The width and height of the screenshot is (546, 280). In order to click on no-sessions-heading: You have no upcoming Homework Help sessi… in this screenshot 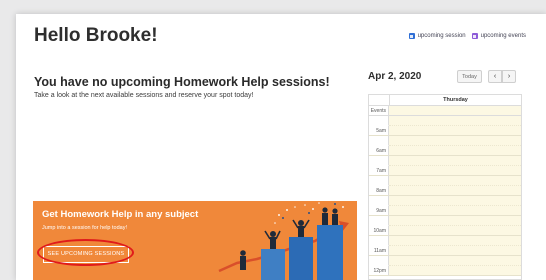, I will do `click(182, 82)`.